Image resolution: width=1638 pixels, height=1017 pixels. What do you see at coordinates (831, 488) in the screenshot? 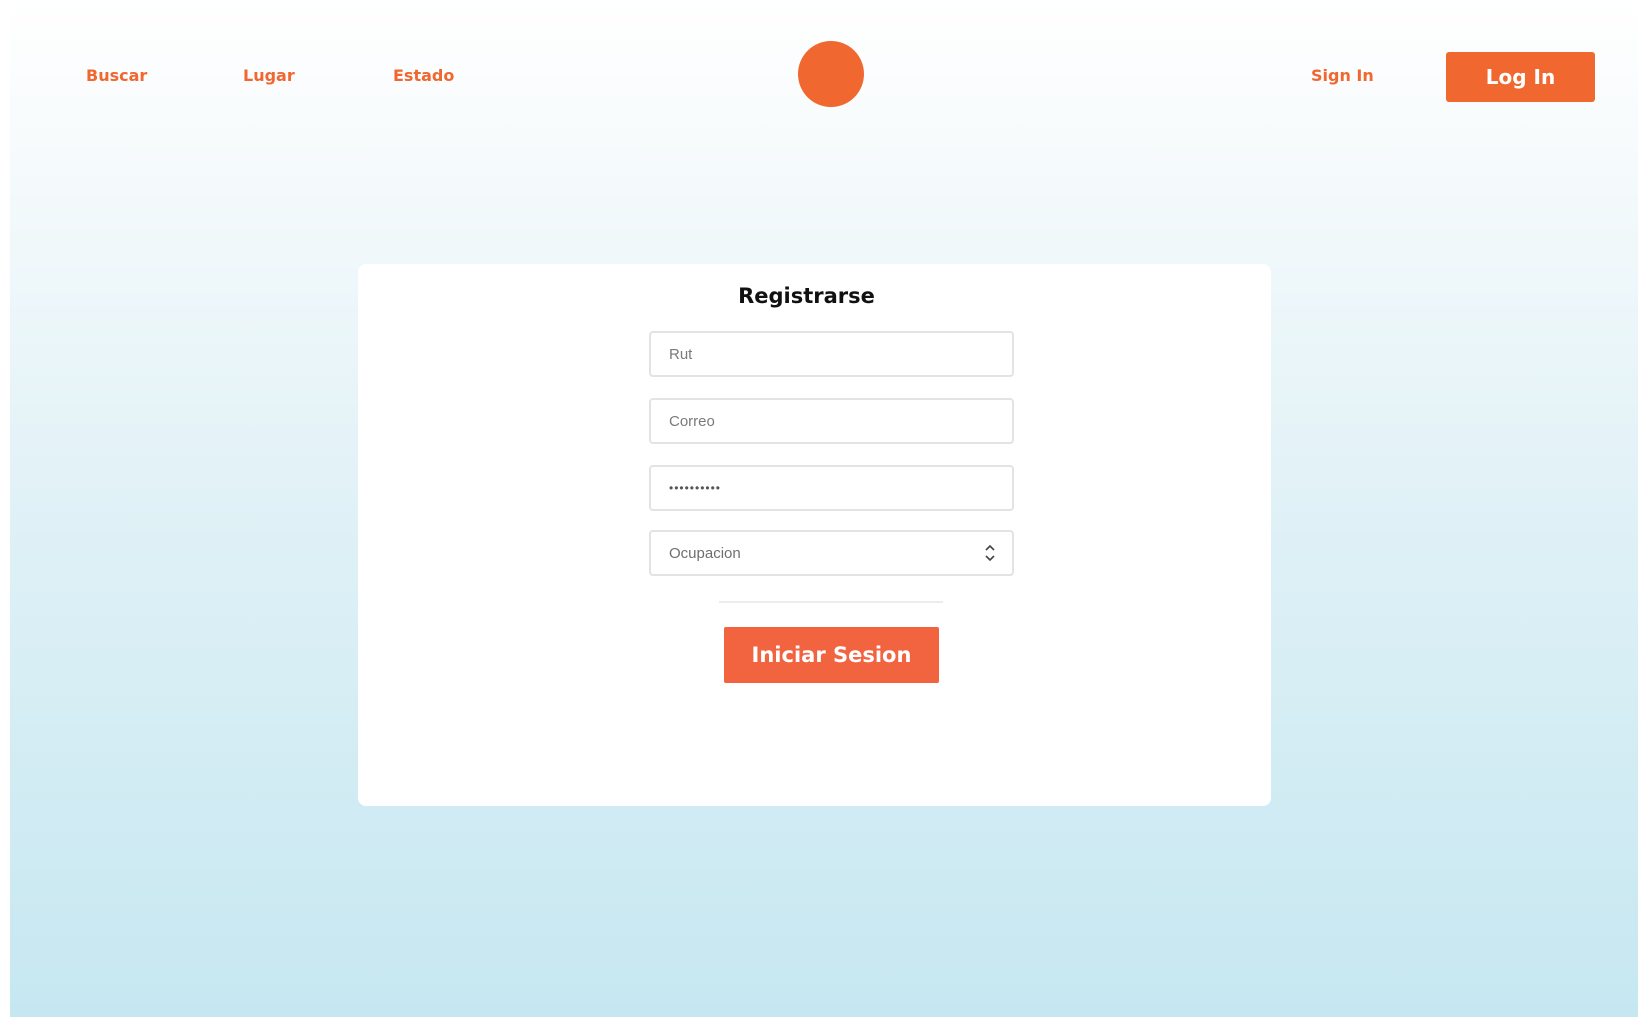
I see `password-input` at bounding box center [831, 488].